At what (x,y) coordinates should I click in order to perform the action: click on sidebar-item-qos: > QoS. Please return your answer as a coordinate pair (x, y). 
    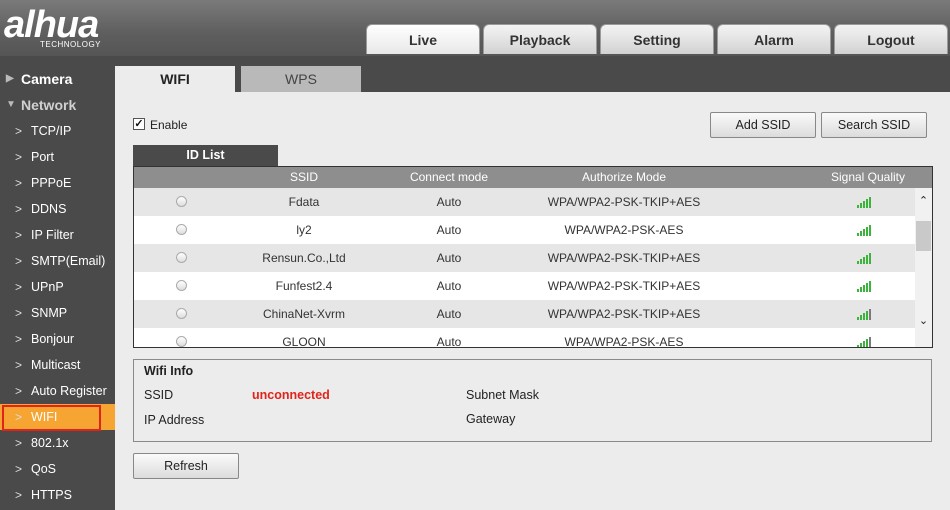
    Looking at the image, I should click on (57, 469).